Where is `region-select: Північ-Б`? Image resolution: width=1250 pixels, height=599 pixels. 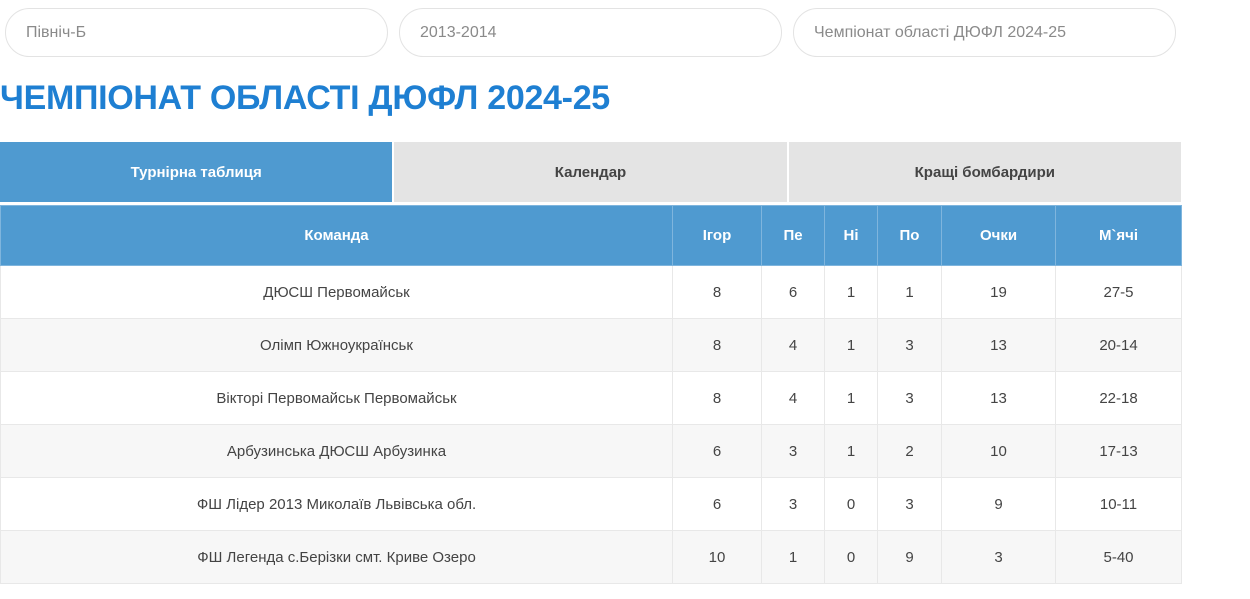
region-select: Північ-Б is located at coordinates (196, 32).